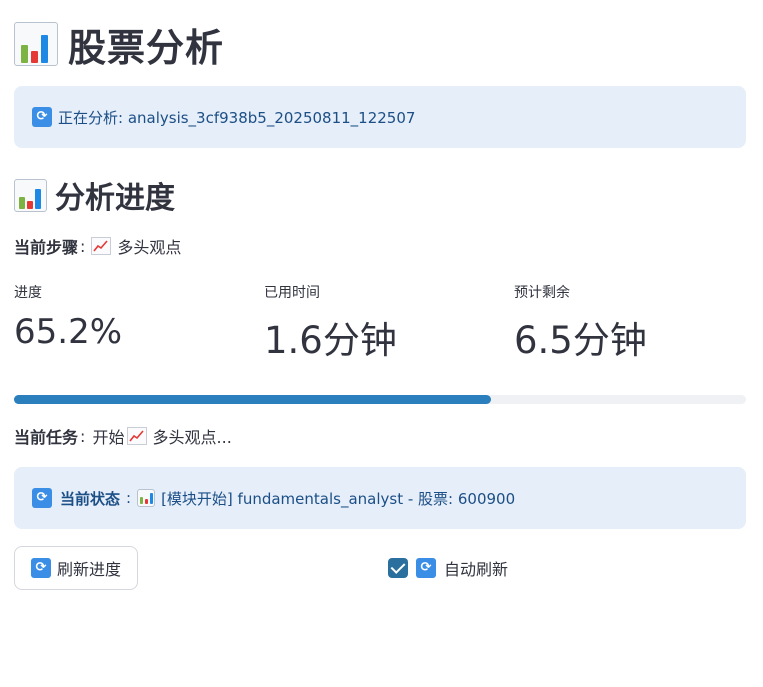 This screenshot has height=687, width=763. Describe the element at coordinates (46, 247) in the screenshot. I see `current-step-label: 当前步骤` at that location.